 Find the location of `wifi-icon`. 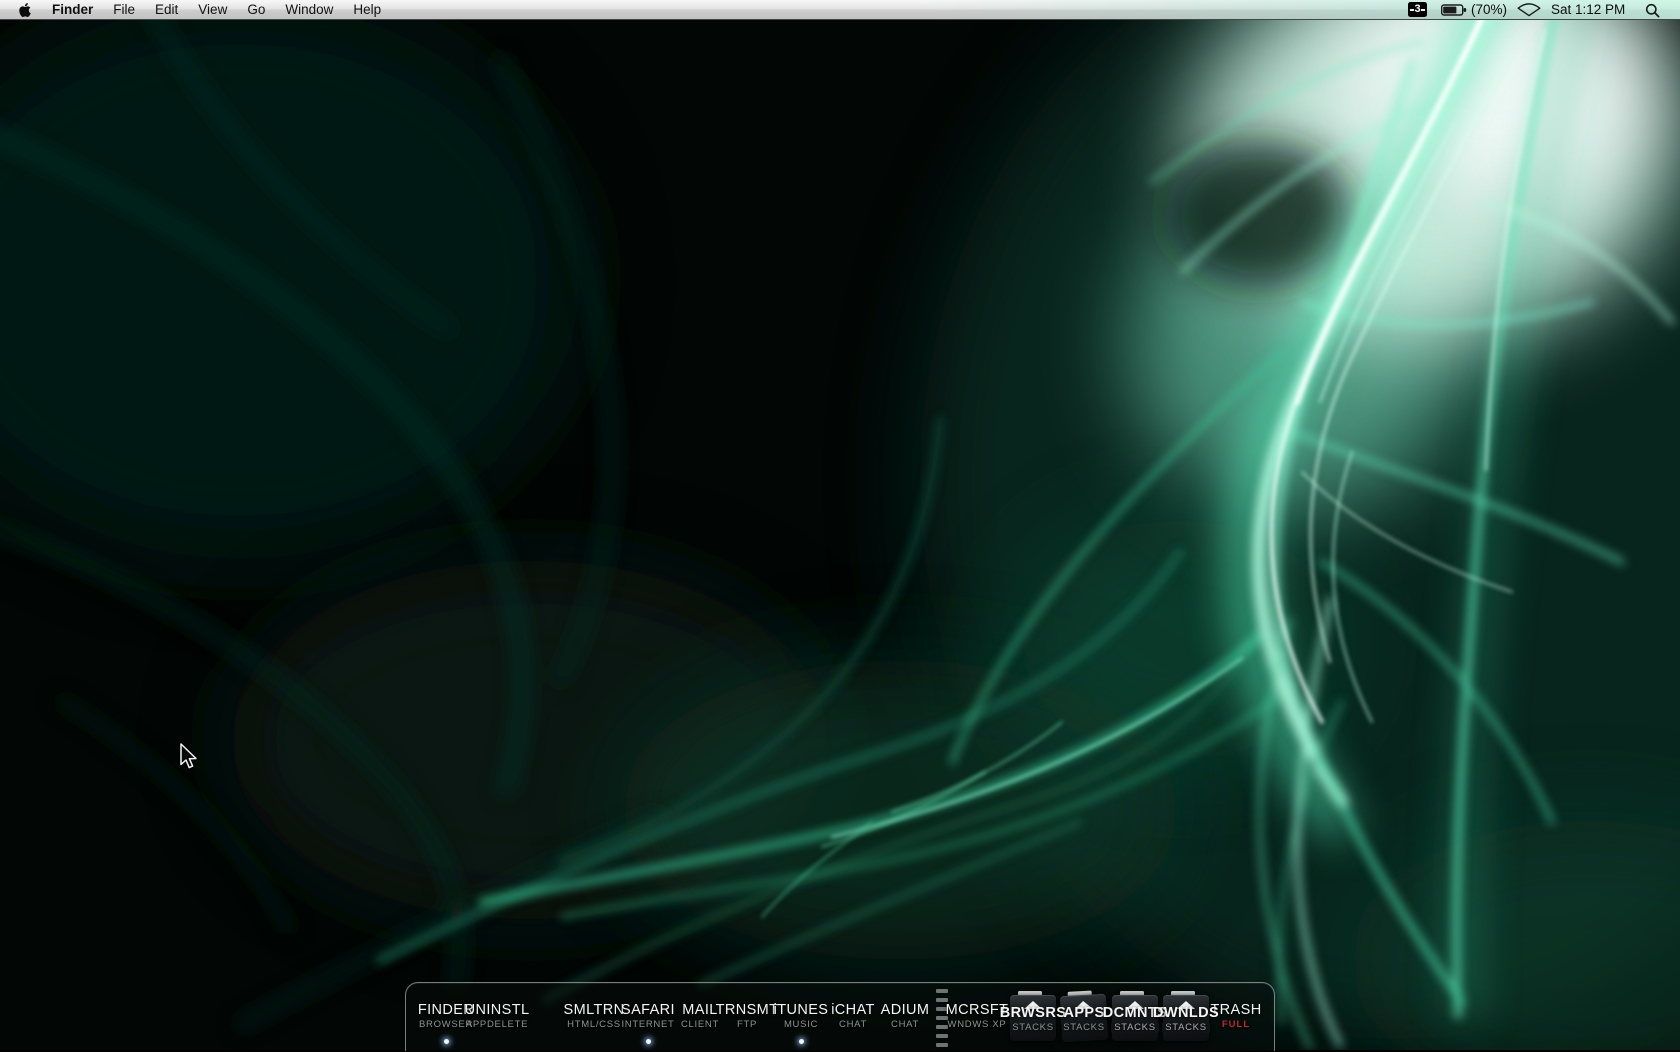

wifi-icon is located at coordinates (1529, 10).